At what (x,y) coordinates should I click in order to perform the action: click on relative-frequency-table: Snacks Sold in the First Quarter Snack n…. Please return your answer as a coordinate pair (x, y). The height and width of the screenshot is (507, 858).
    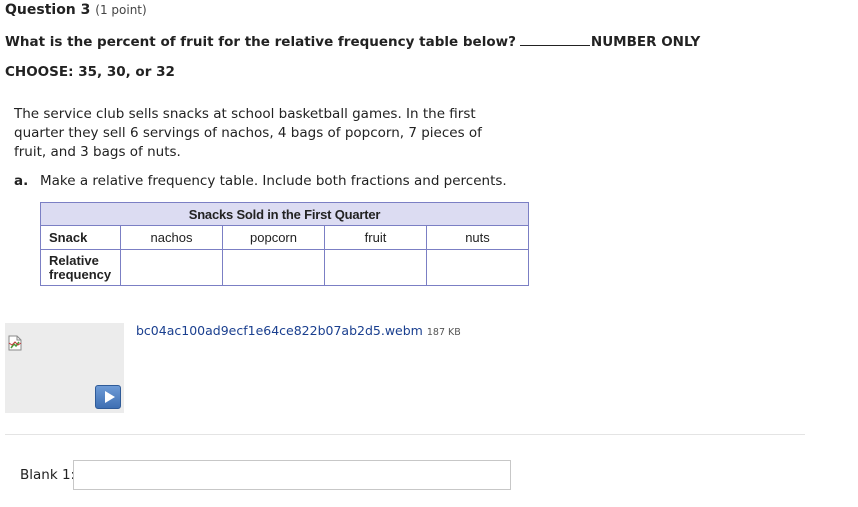
    Looking at the image, I should click on (284, 244).